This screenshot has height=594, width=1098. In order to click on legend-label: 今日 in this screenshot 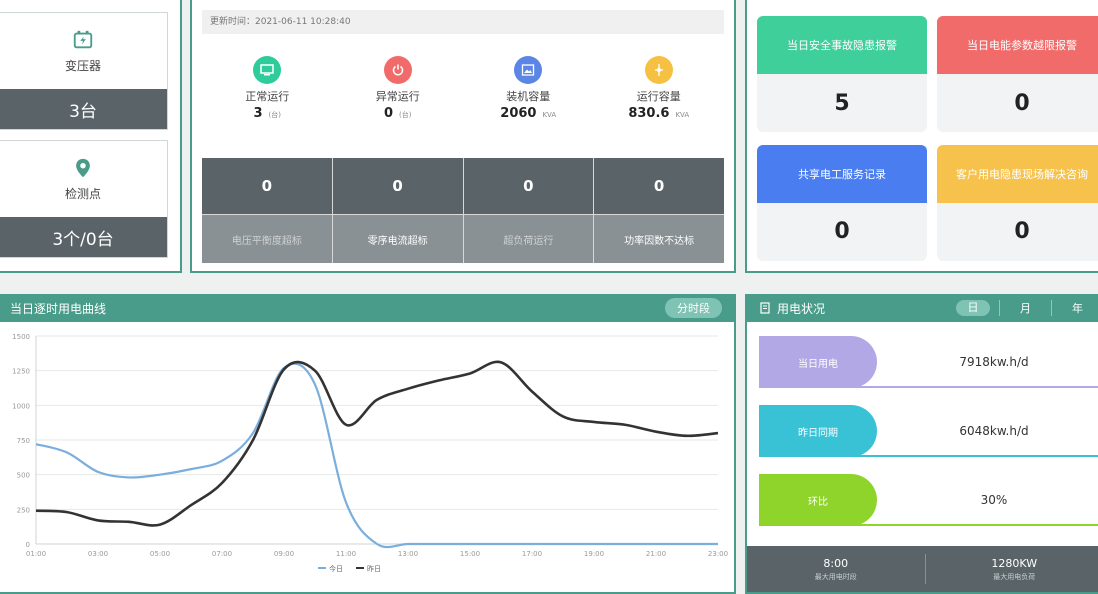, I will do `click(336, 568)`.